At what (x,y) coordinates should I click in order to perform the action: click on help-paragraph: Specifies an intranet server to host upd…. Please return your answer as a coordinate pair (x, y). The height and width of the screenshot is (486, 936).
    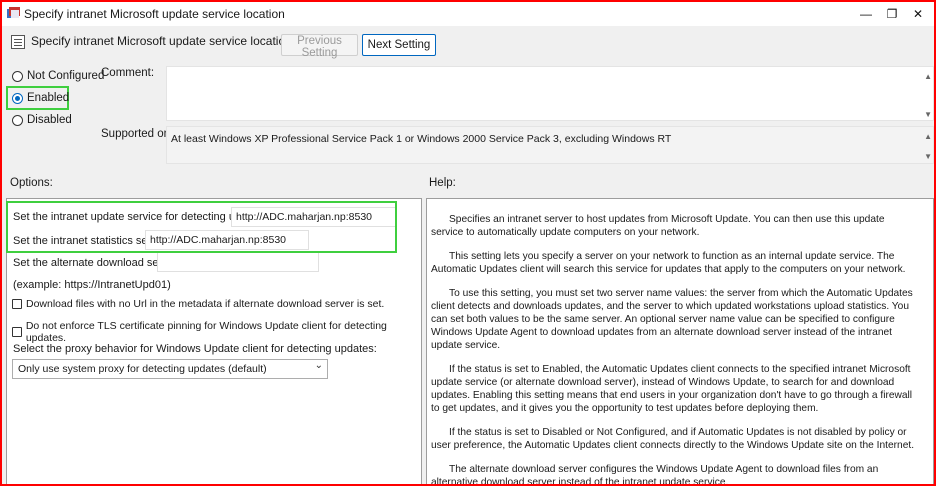
    Looking at the image, I should click on (658, 226).